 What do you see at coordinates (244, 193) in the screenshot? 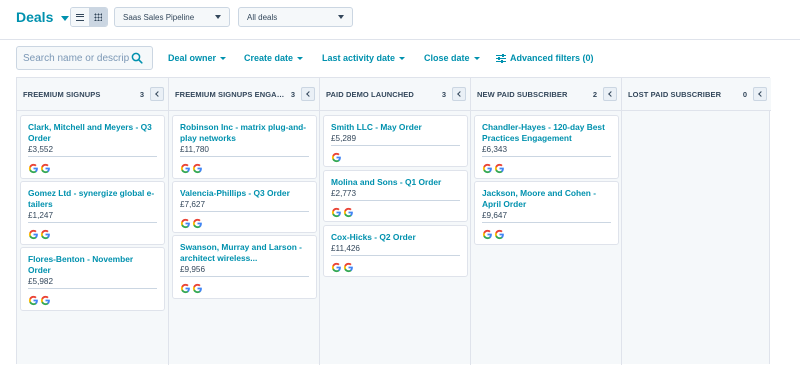
I see `deal-name: Valencia-Phillips - Q3 Order` at bounding box center [244, 193].